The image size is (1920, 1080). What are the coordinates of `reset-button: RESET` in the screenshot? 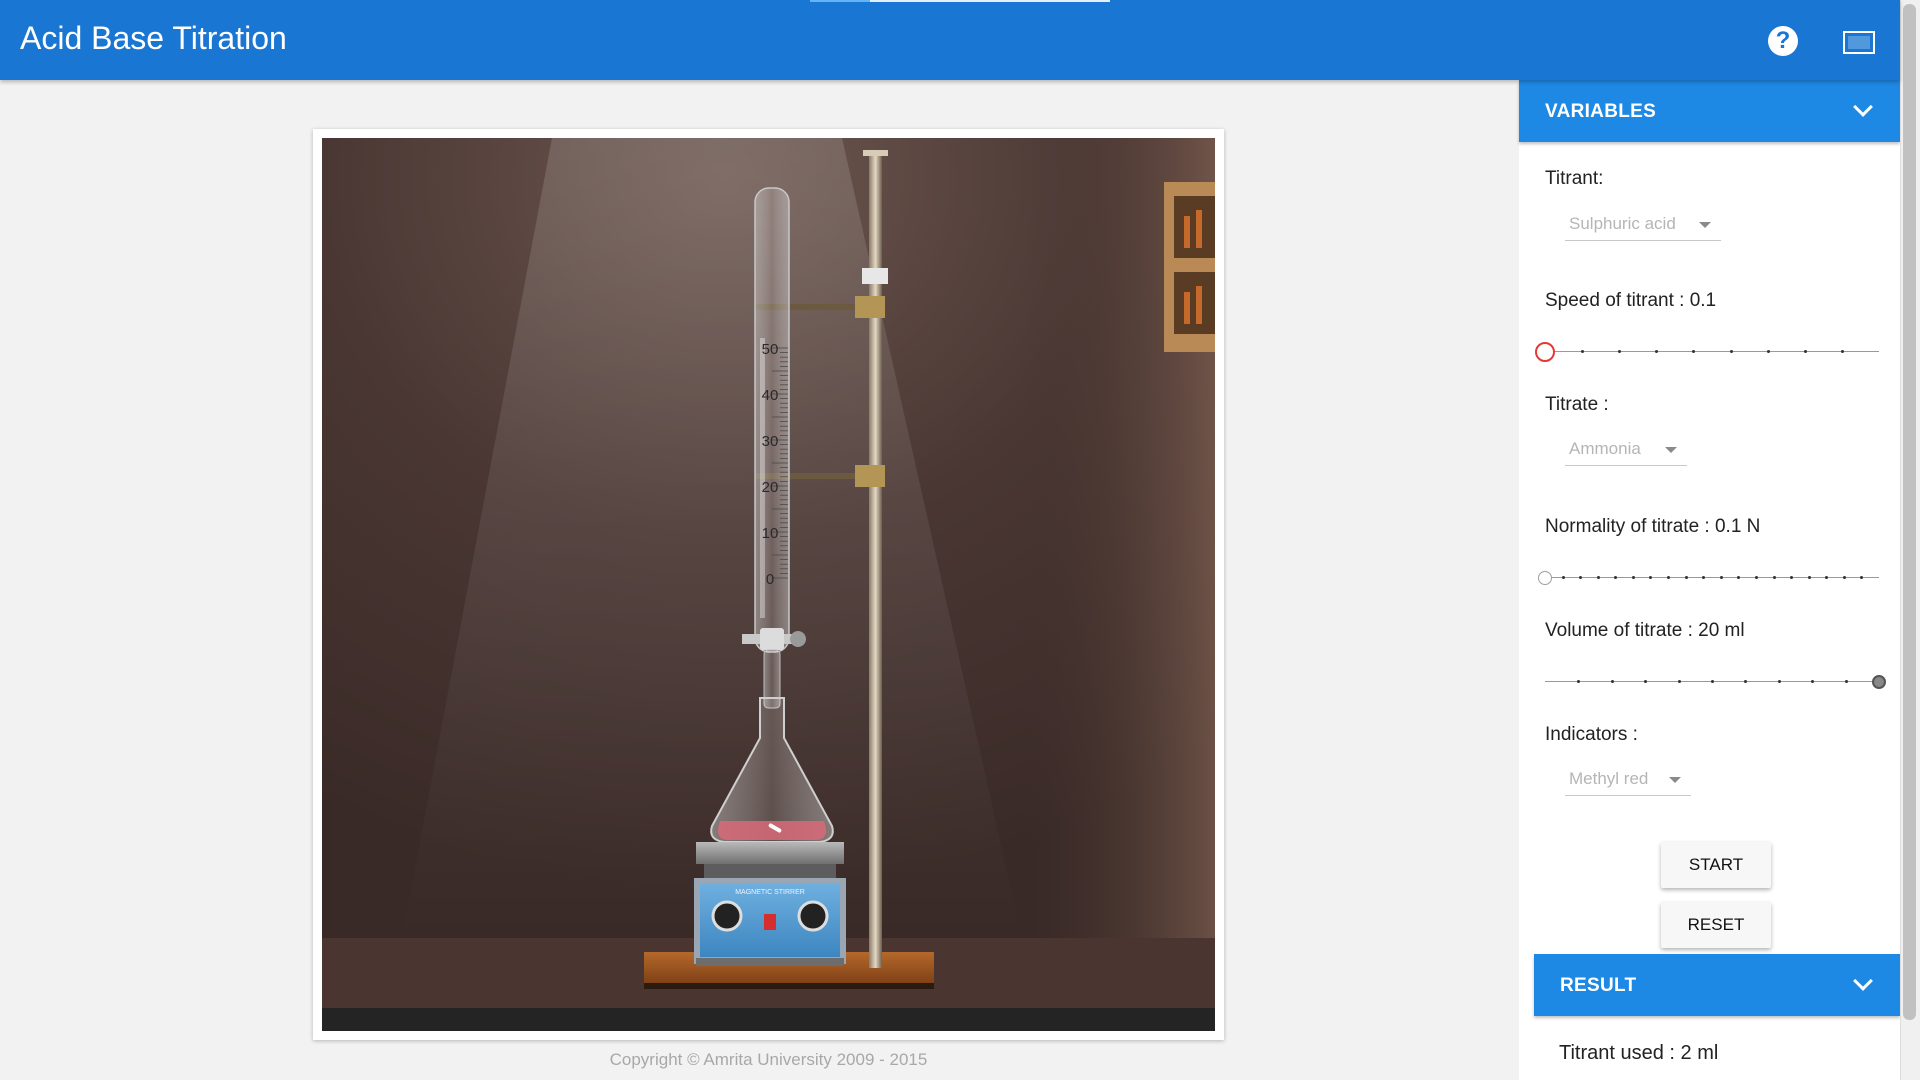 It's located at (1716, 925).